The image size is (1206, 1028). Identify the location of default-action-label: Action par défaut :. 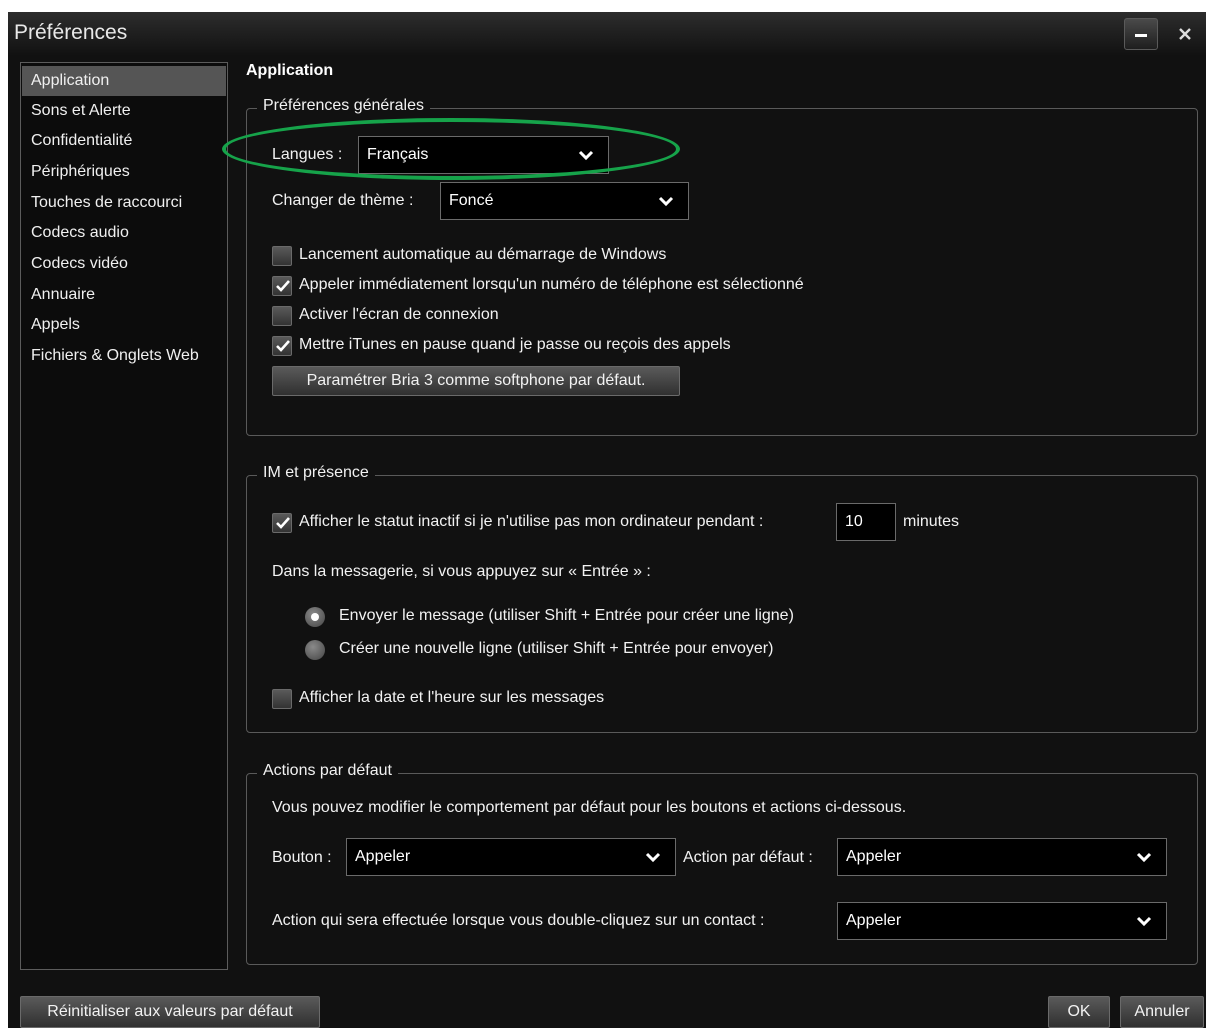
(748, 857).